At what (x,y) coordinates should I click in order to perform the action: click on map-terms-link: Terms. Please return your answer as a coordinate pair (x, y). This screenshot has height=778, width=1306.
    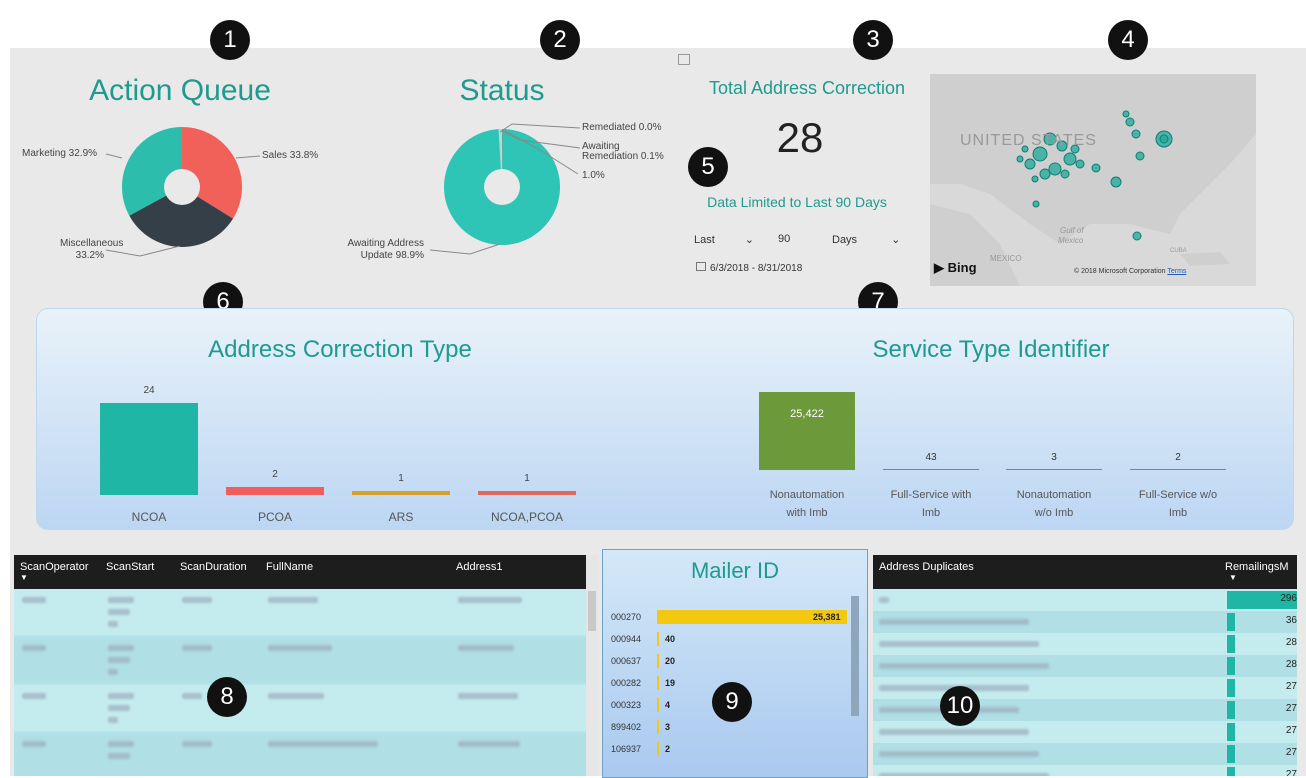
    Looking at the image, I should click on (1176, 271).